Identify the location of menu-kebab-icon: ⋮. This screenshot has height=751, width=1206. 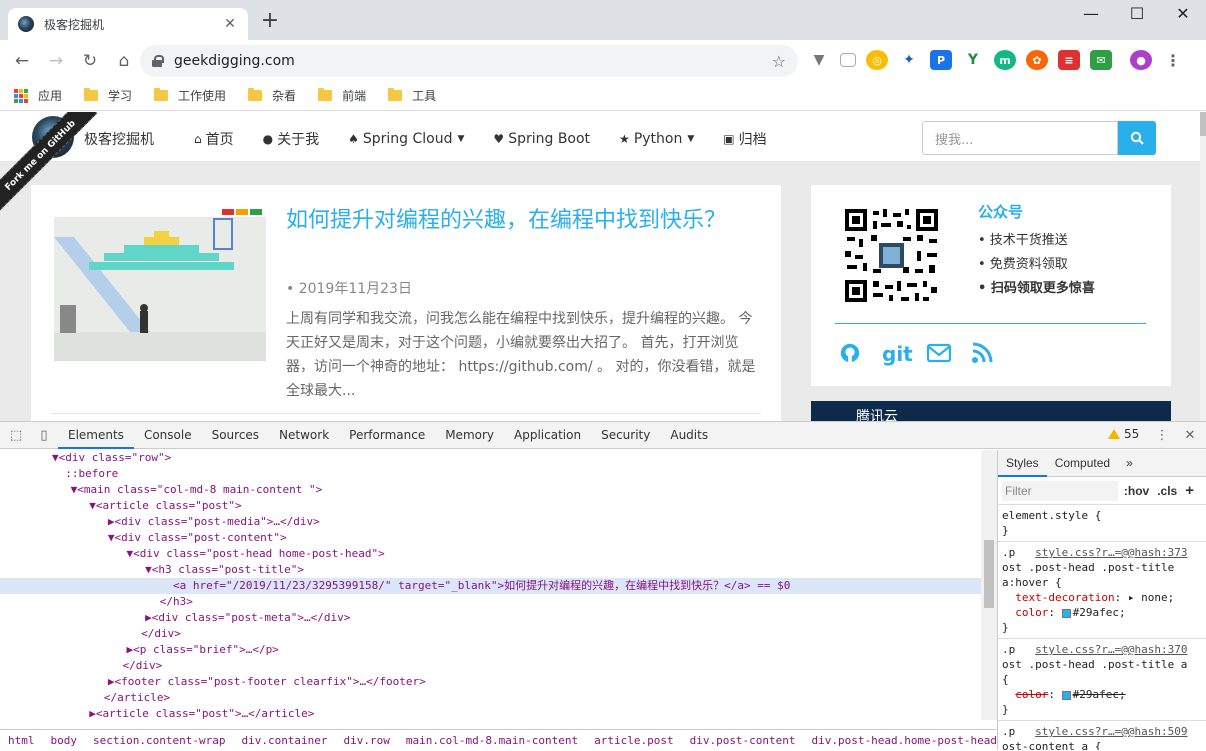
(1173, 60).